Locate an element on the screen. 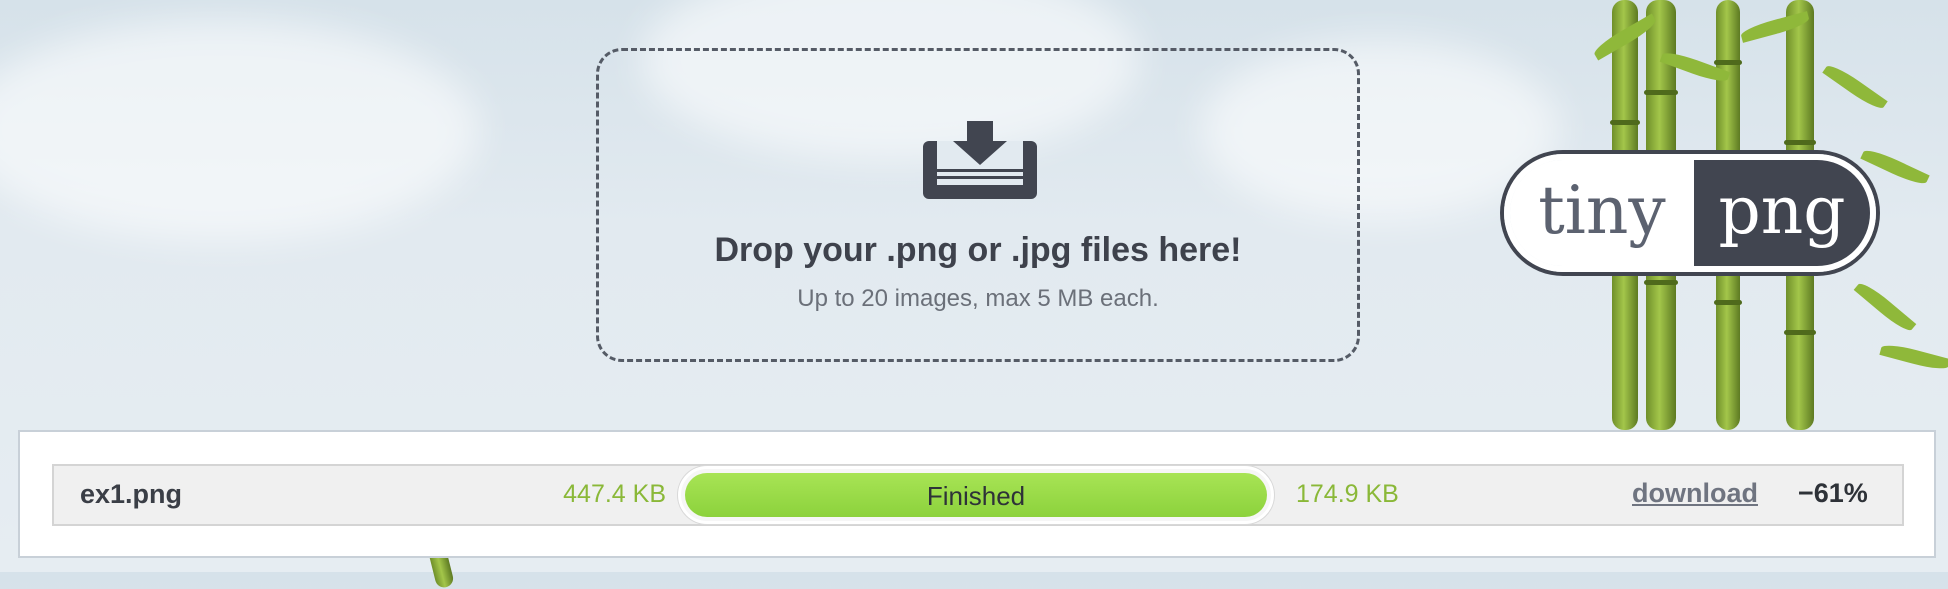 The width and height of the screenshot is (1948, 589). logo-left-text: tiny is located at coordinates (1602, 213).